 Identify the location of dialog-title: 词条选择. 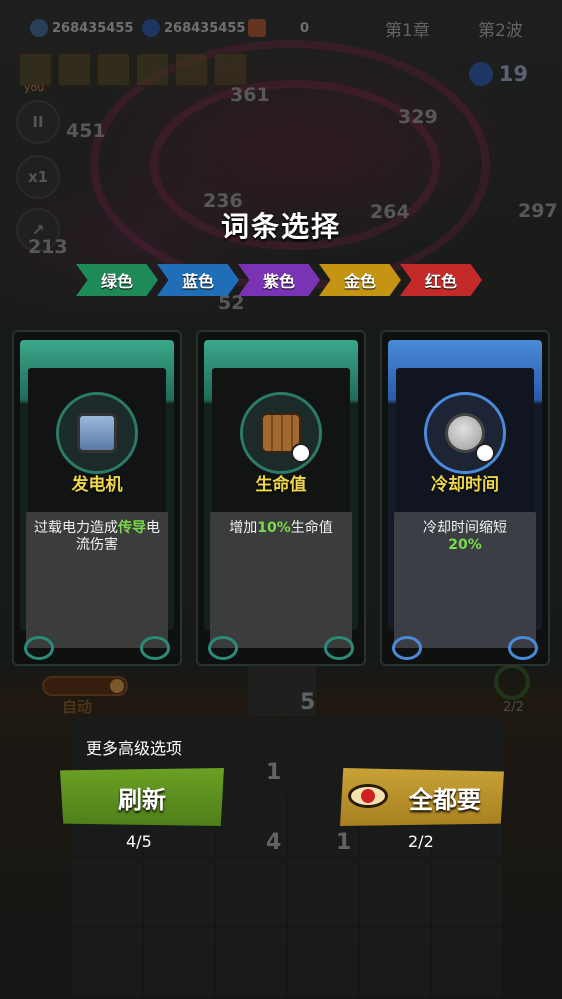
(280, 226).